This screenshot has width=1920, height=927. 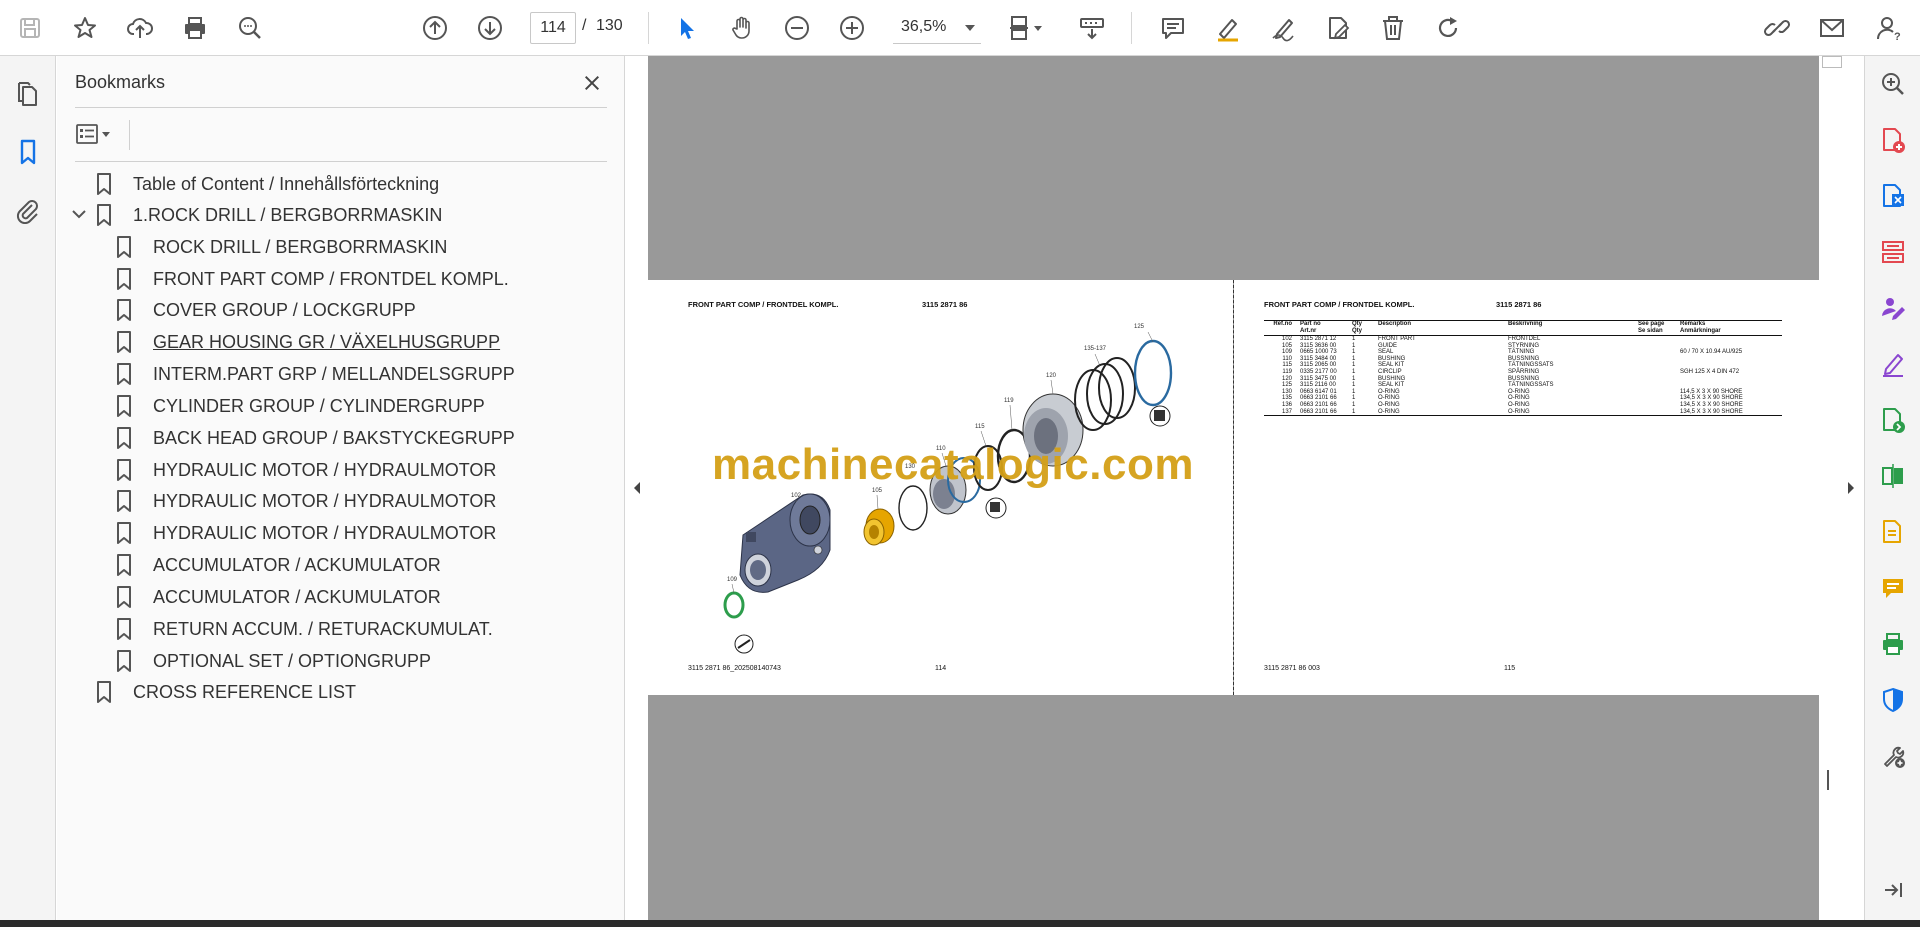 What do you see at coordinates (1777, 28) in the screenshot?
I see `share-link-icon` at bounding box center [1777, 28].